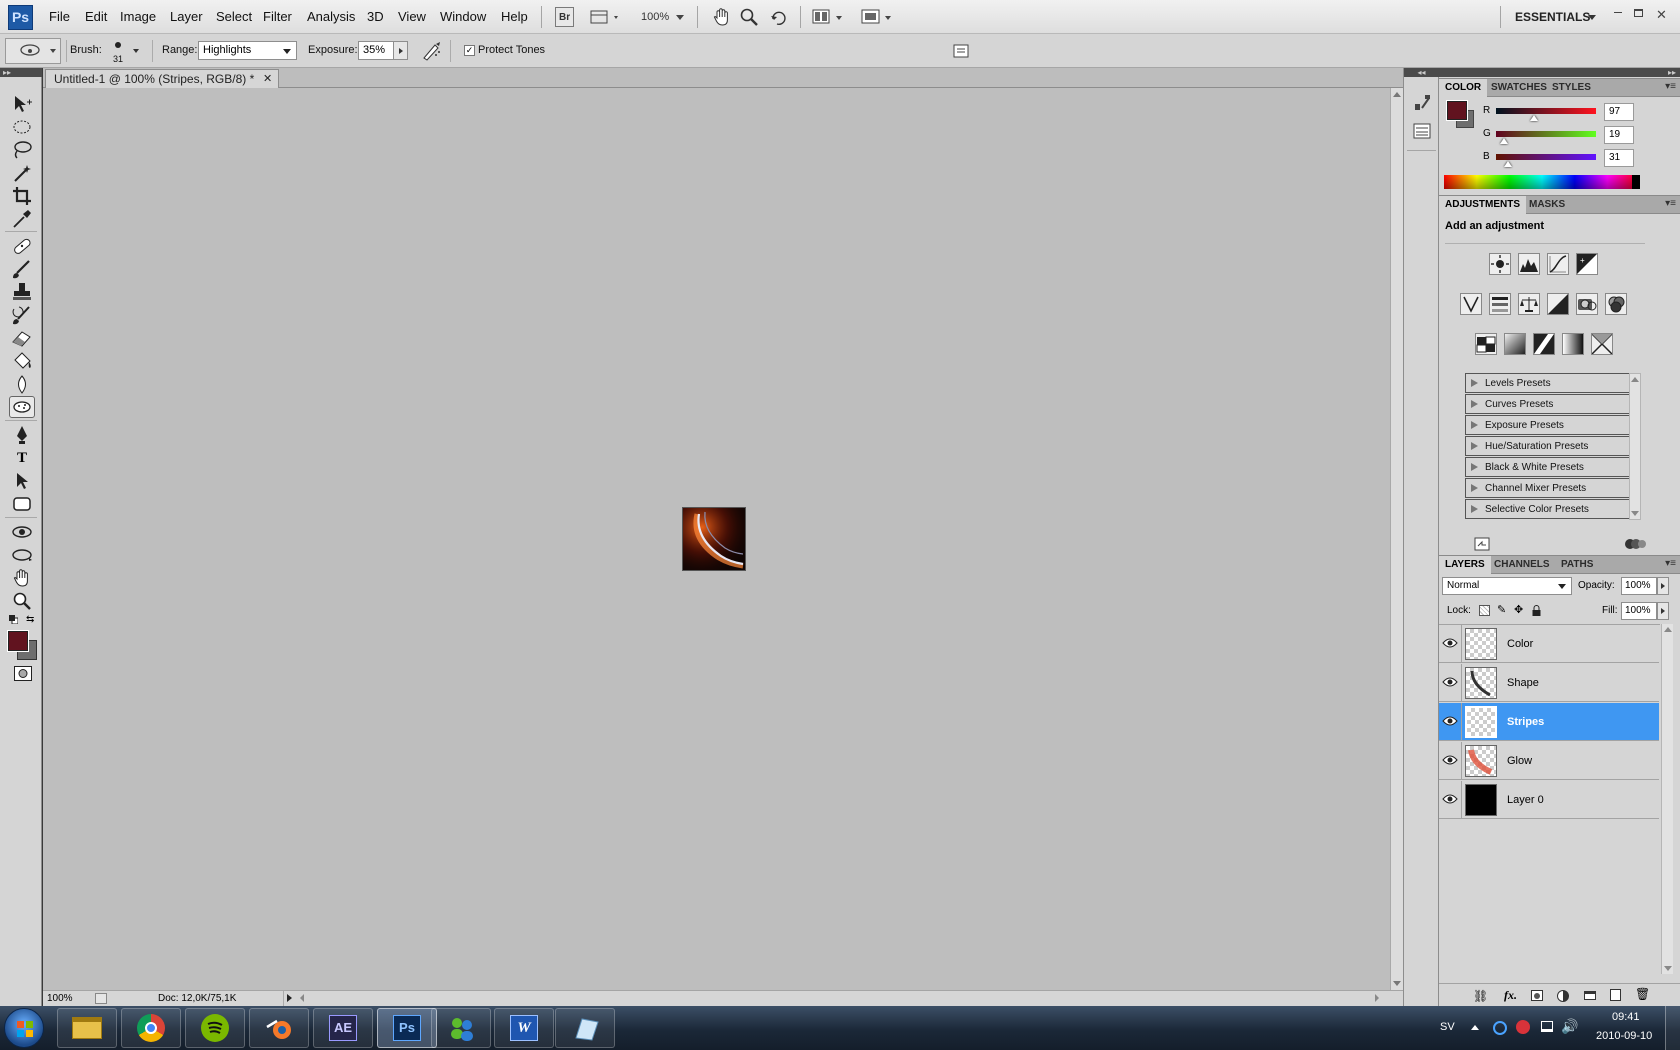  I want to click on add-mask-icon, so click(1537, 995).